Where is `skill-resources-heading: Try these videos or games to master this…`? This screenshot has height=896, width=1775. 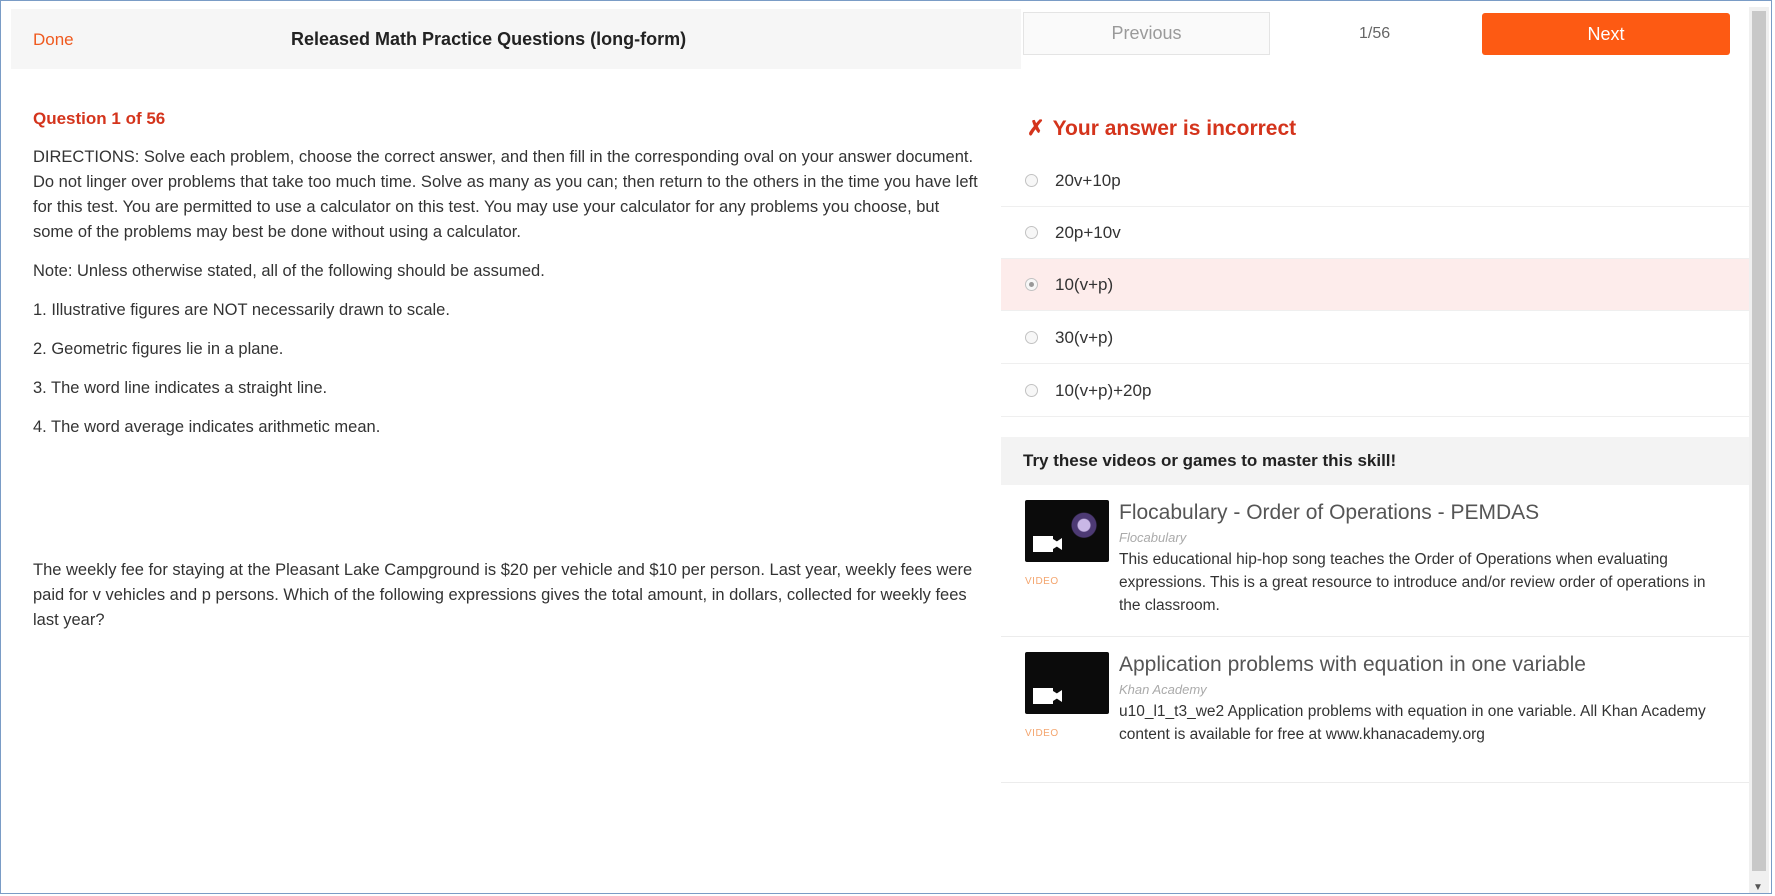
skill-resources-heading: Try these videos or games to master this… is located at coordinates (1376, 461).